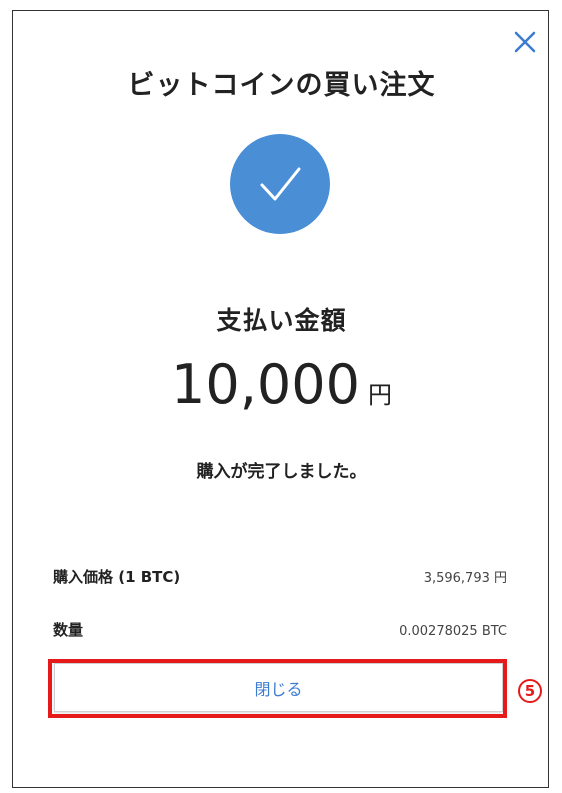 Image resolution: width=562 pixels, height=793 pixels. I want to click on close-icon-button, so click(525, 42).